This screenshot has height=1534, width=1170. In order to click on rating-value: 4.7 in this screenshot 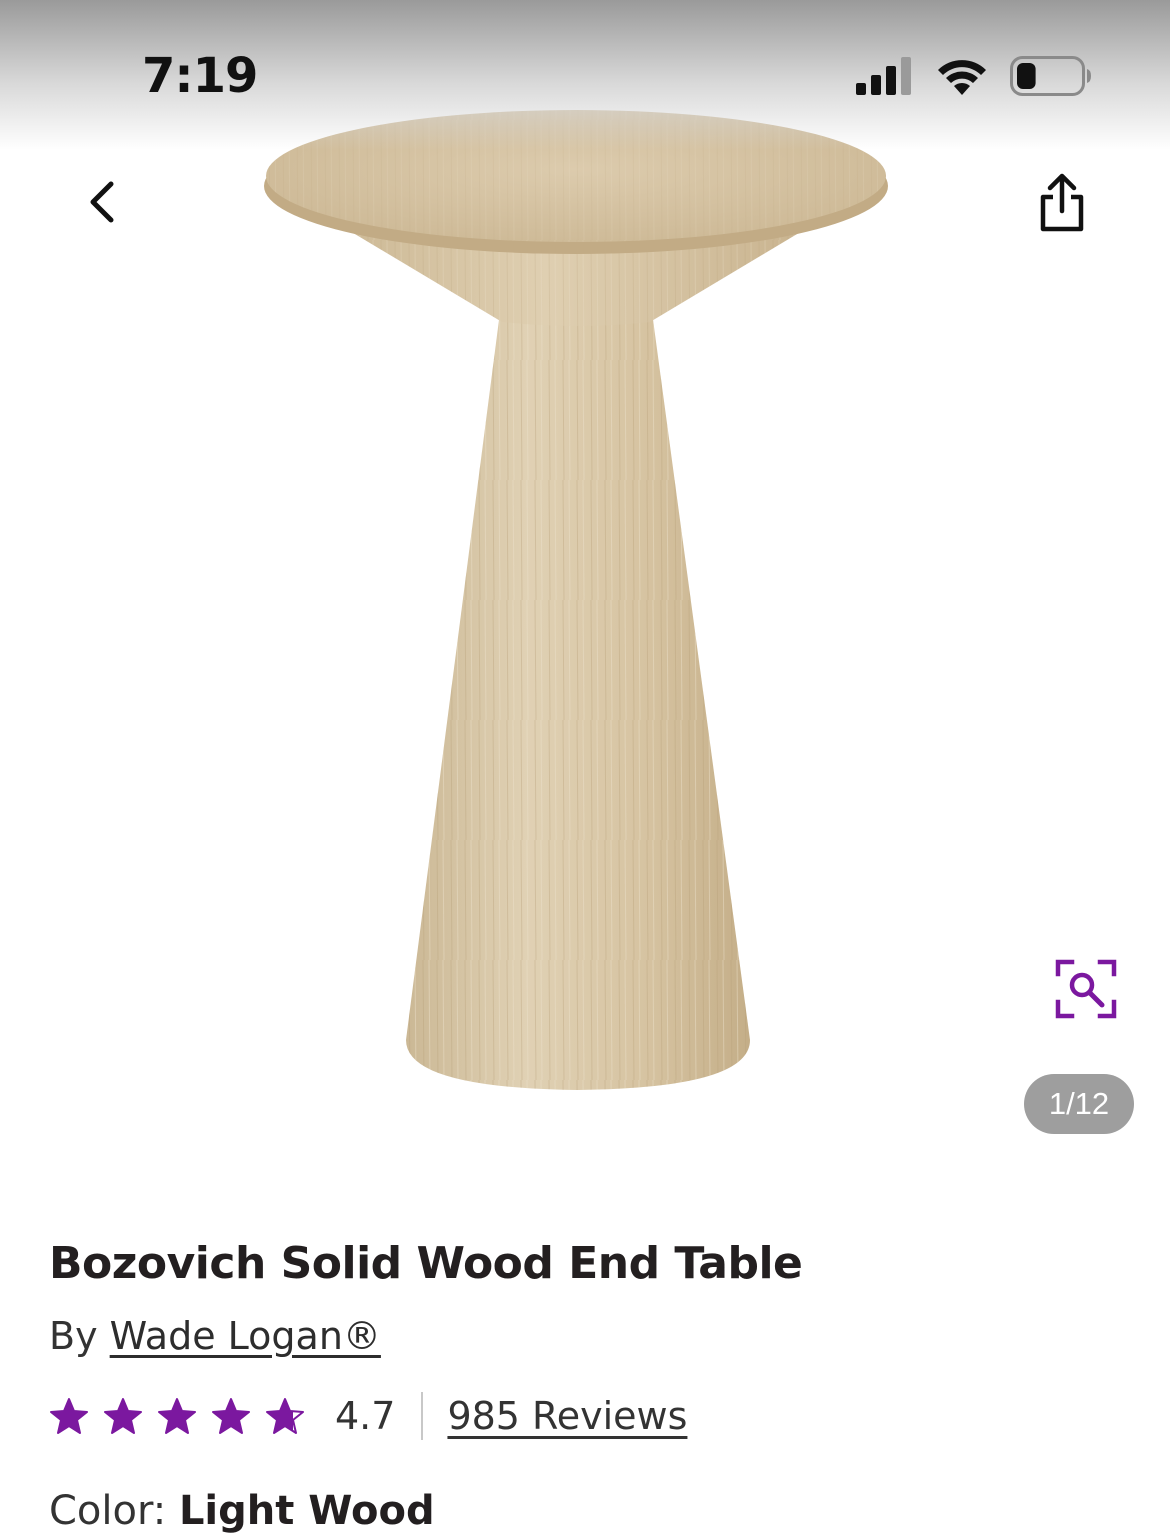, I will do `click(365, 1416)`.